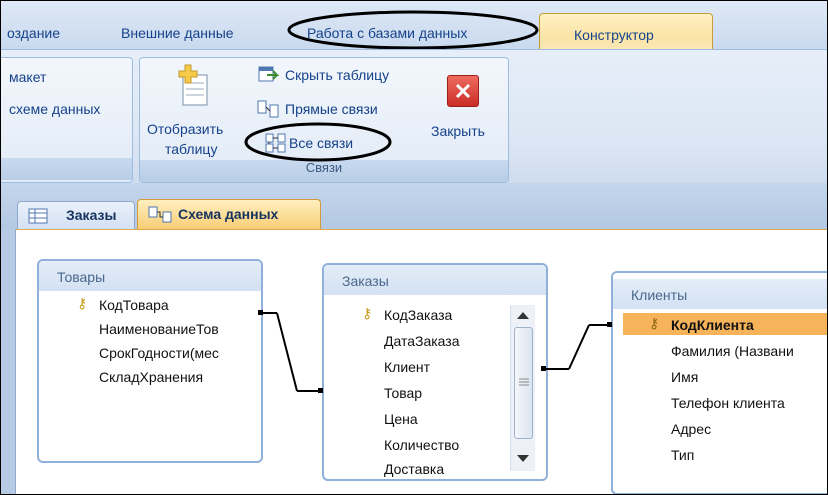  What do you see at coordinates (290, 352) in the screenshot?
I see `relation-goods-orders` at bounding box center [290, 352].